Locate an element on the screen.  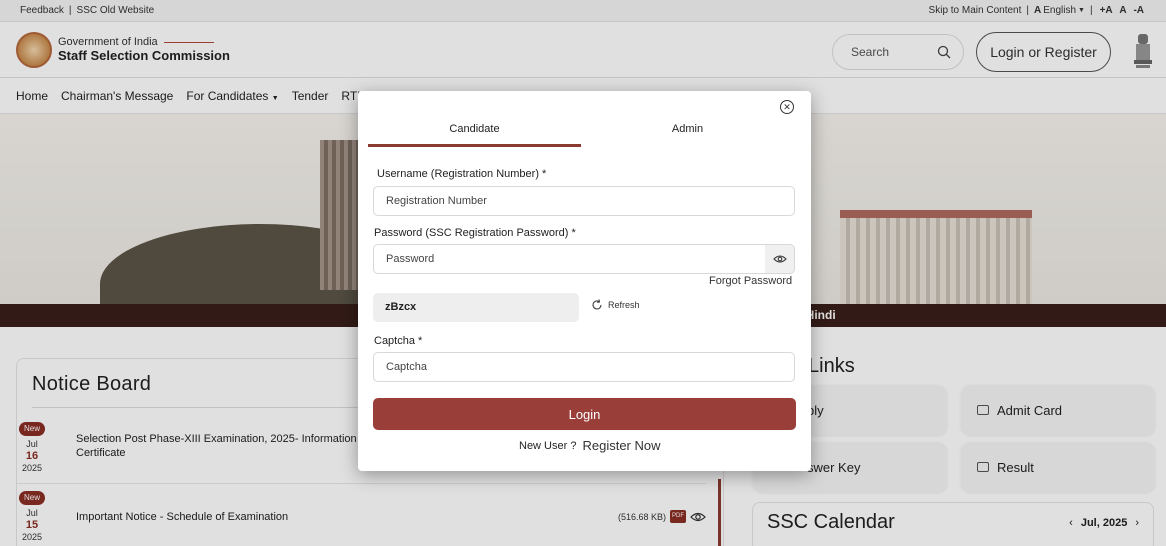
eye-icon is located at coordinates (779, 259).